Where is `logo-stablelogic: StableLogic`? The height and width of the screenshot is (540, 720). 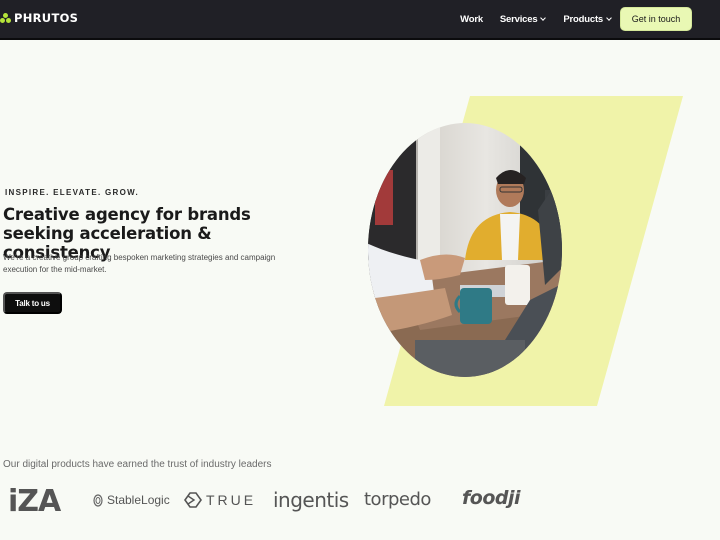
logo-stablelogic: StableLogic is located at coordinates (131, 500).